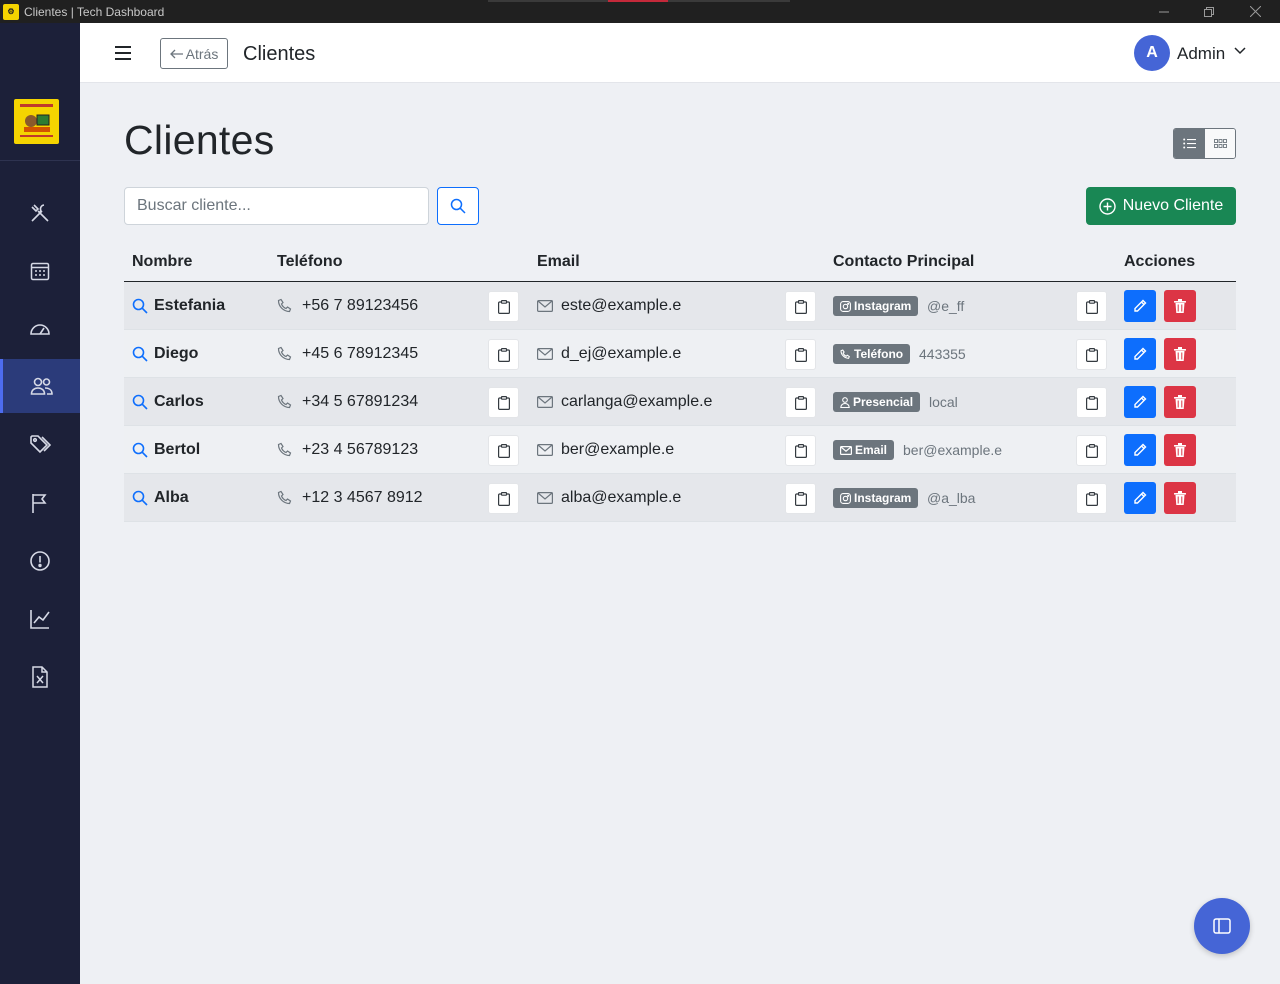  Describe the element at coordinates (347, 354) in the screenshot. I see `client-phone: +45 6 78912345` at that location.